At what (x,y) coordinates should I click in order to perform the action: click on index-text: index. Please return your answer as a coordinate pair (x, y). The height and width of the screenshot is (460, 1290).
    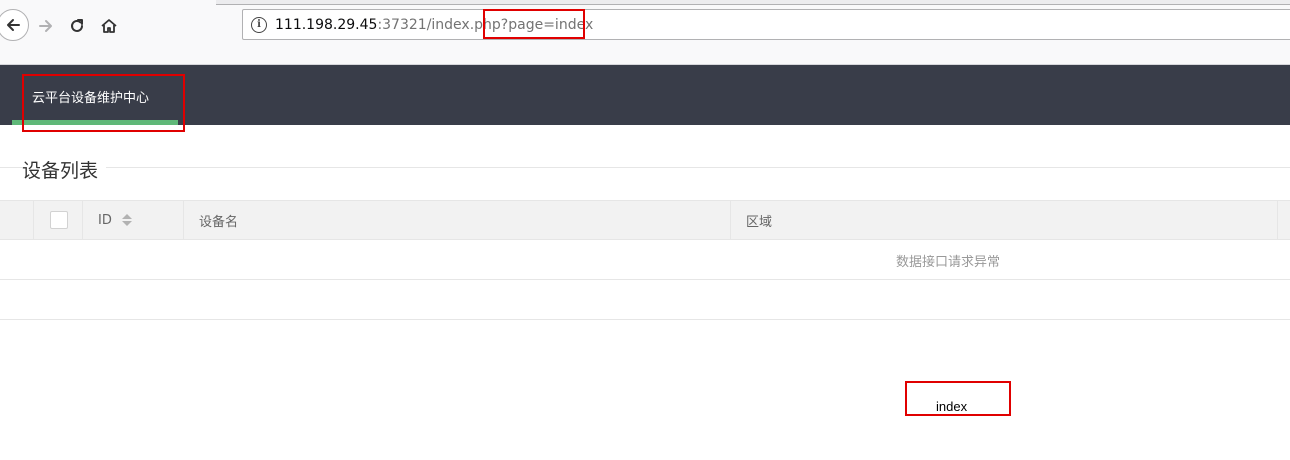
    Looking at the image, I should click on (952, 406).